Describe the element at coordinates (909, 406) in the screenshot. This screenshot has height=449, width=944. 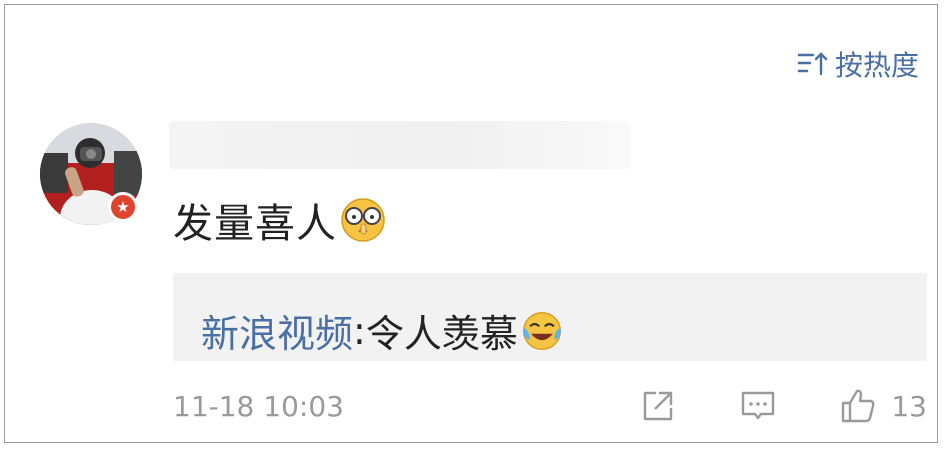
I see `like-count: 13` at that location.